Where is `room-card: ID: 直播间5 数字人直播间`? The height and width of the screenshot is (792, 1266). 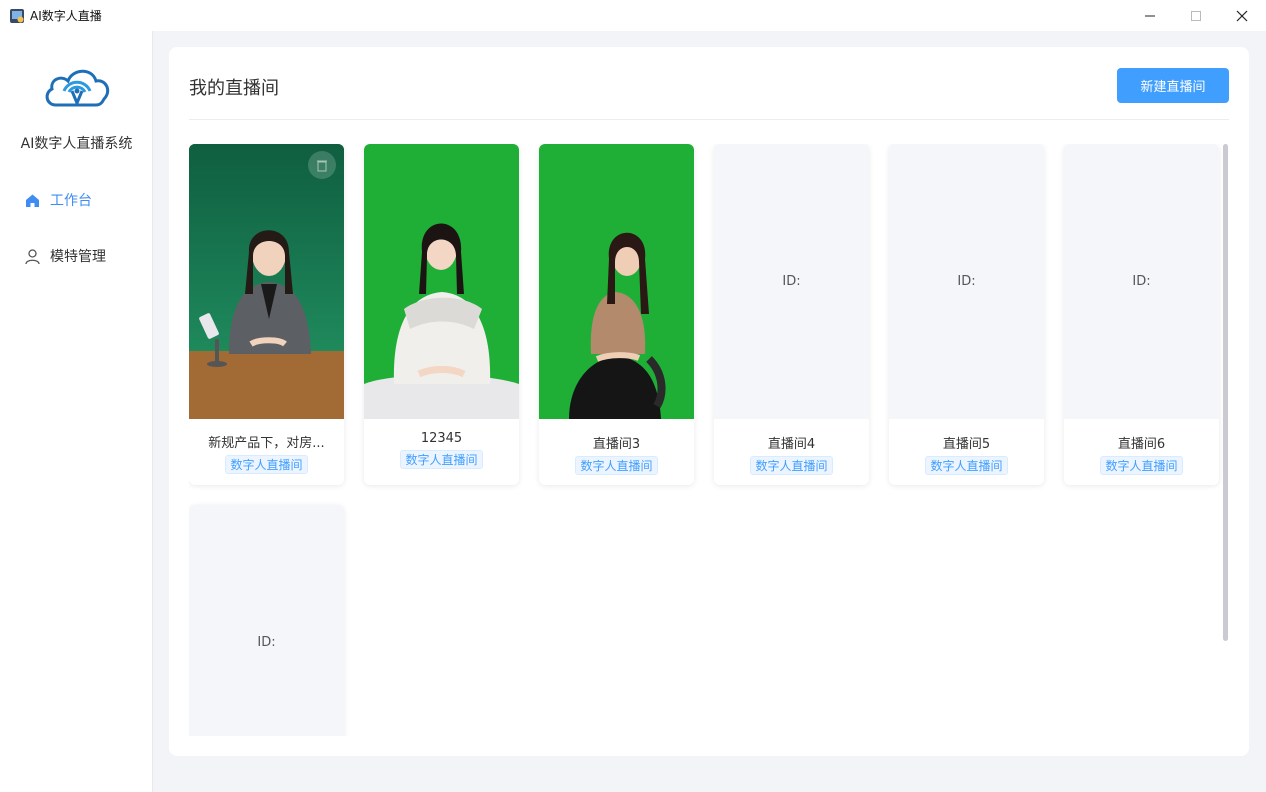 room-card: ID: 直播间5 数字人直播间 is located at coordinates (966, 314).